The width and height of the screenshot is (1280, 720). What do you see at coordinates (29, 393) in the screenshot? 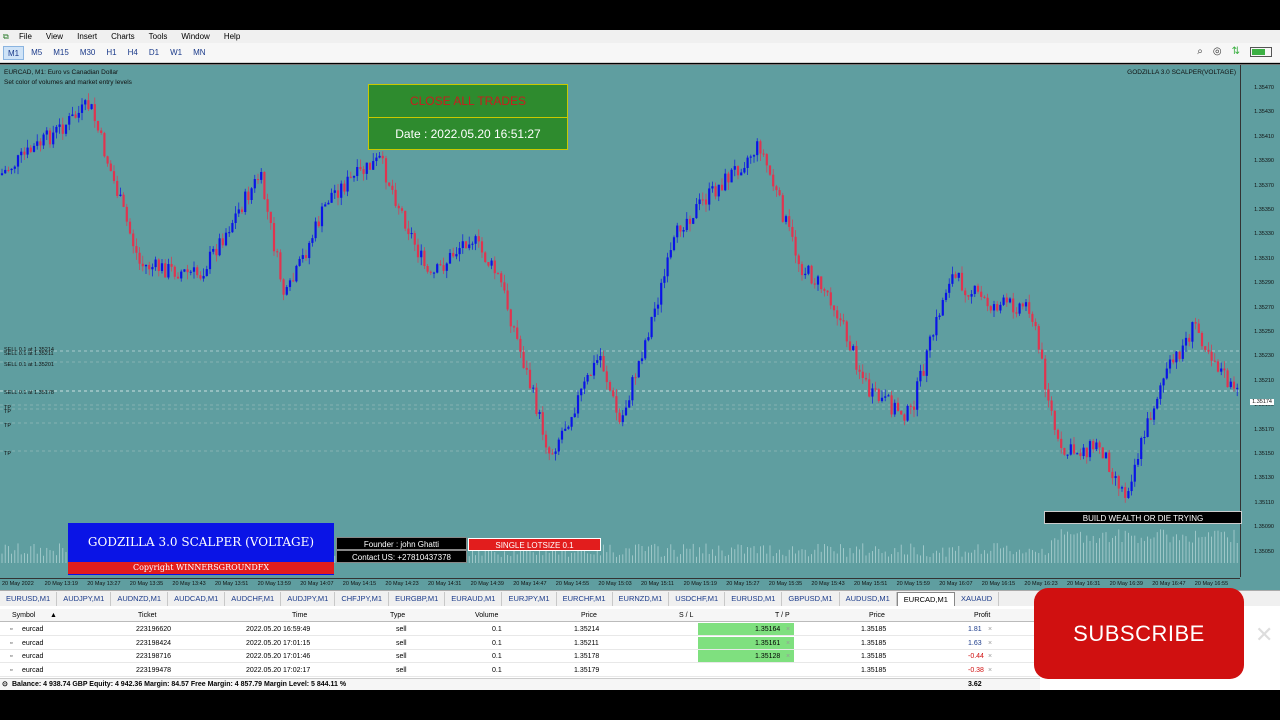
I see `order-level-label: SELL 0.1 at 1.35178` at bounding box center [29, 393].